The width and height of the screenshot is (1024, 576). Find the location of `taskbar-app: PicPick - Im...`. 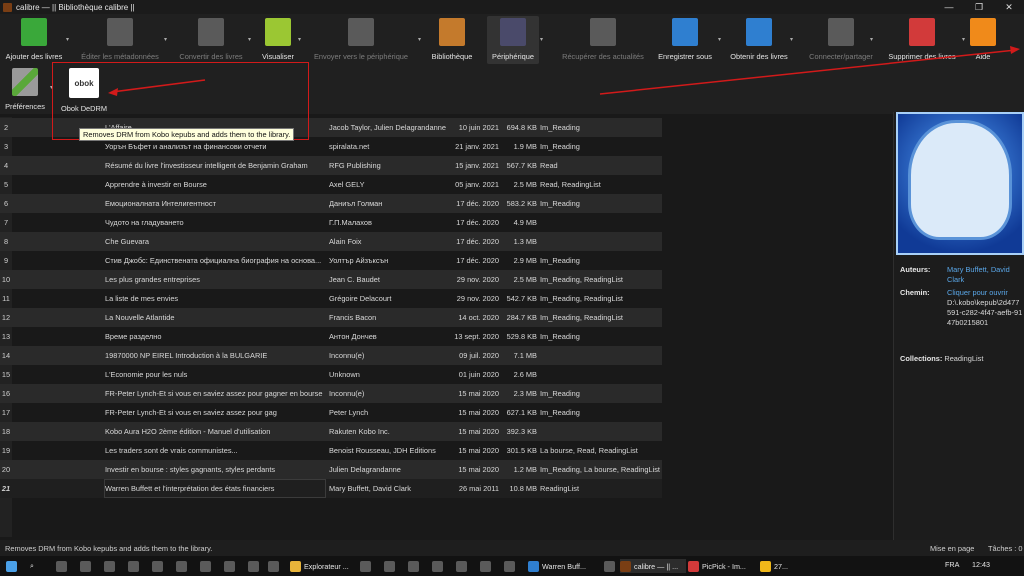

taskbar-app: PicPick - Im... is located at coordinates (721, 566).